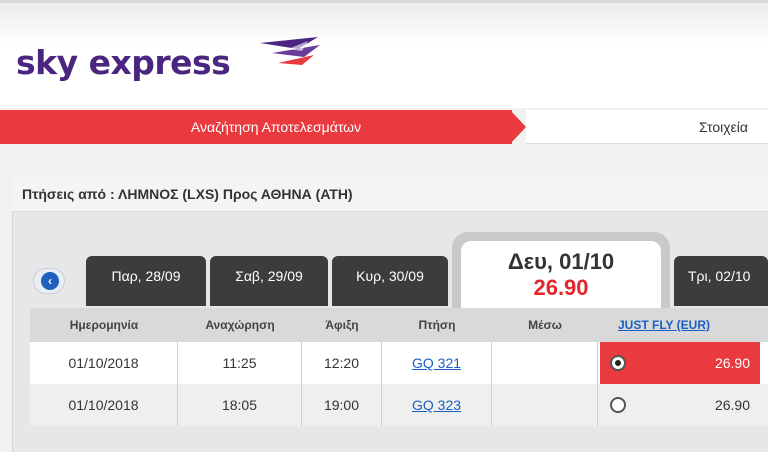 This screenshot has height=452, width=768. I want to click on selected-date-label: Δευ, 01/10, so click(561, 261).